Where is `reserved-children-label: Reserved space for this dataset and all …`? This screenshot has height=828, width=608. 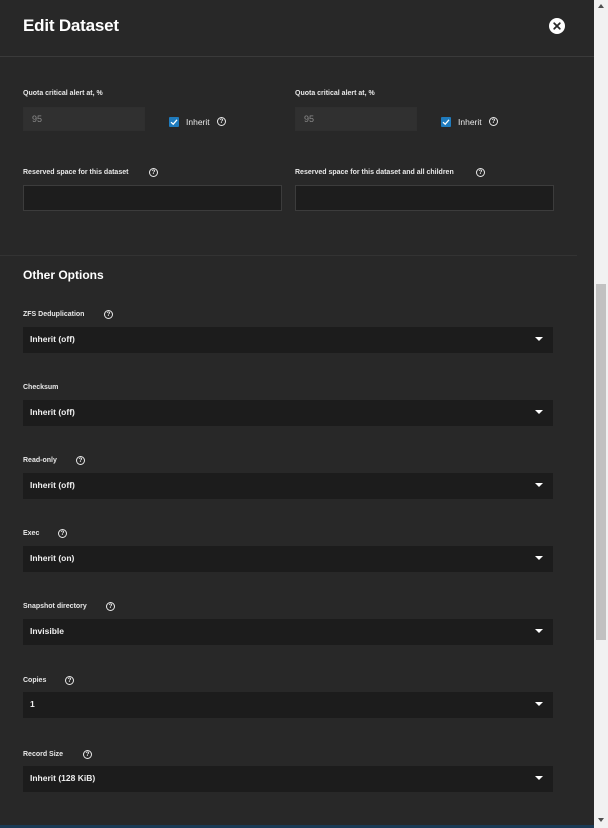
reserved-children-label: Reserved space for this dataset and all … is located at coordinates (374, 172).